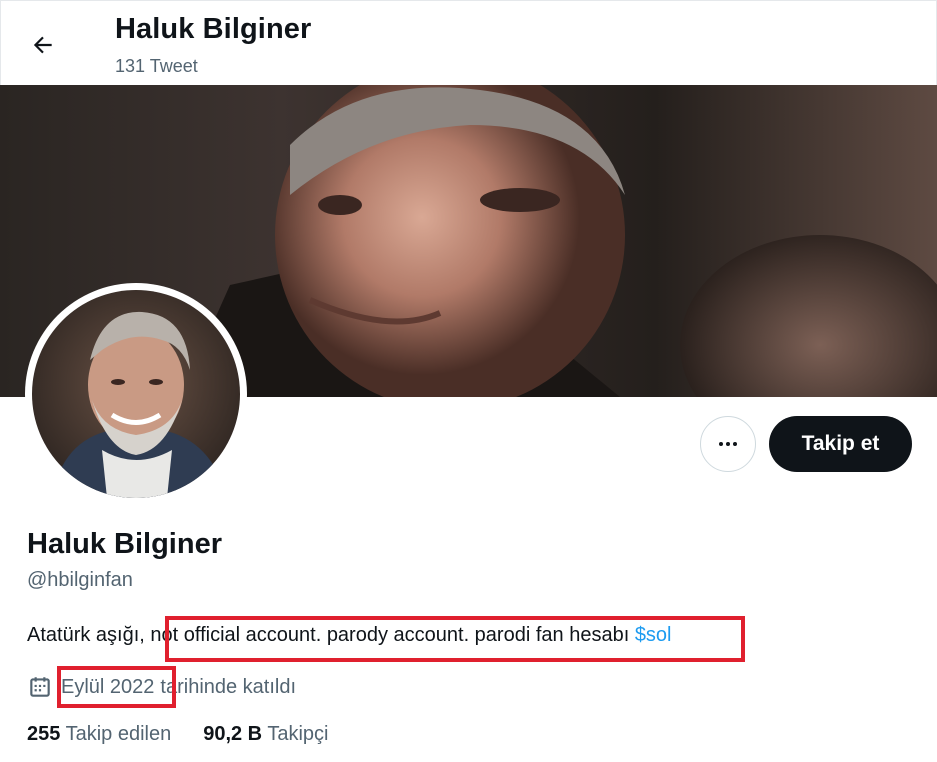 Image resolution: width=937 pixels, height=762 pixels. I want to click on profile-handle: @hbilginfan, so click(80, 580).